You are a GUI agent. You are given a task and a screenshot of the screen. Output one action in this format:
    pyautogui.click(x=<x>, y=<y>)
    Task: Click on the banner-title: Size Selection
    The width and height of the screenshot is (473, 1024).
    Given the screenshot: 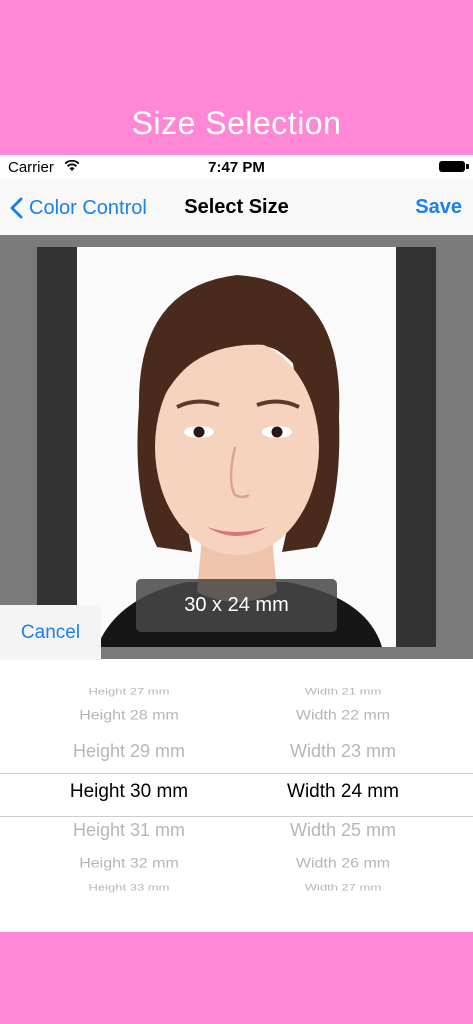 What is the action you would take?
    pyautogui.click(x=236, y=123)
    